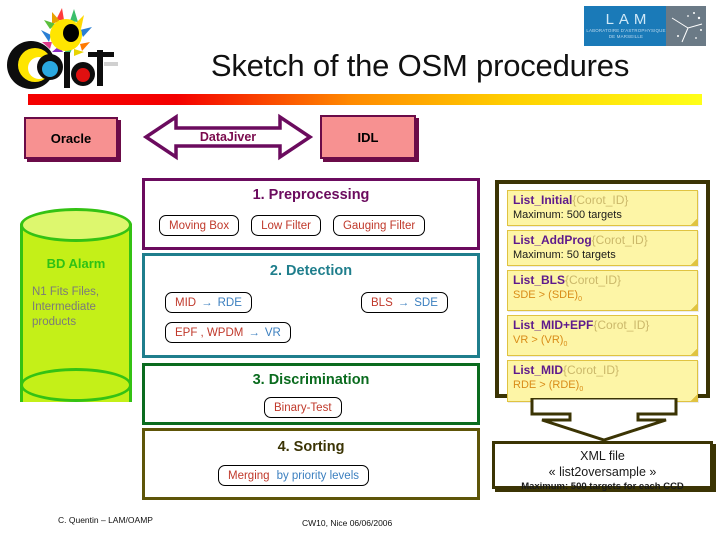 The height and width of the screenshot is (540, 720). Describe the element at coordinates (420, 65) in the screenshot. I see `page-title: Sketch of the OSM procedures` at that location.